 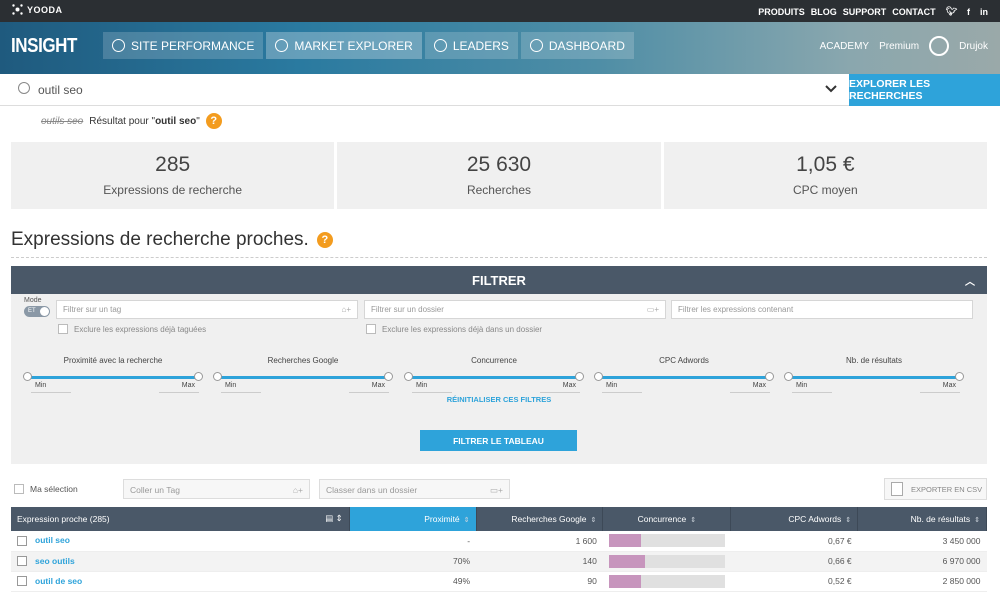 What do you see at coordinates (180, 519) in the screenshot?
I see `col-expression: Expression proche (285) ▤ ⇕` at bounding box center [180, 519].